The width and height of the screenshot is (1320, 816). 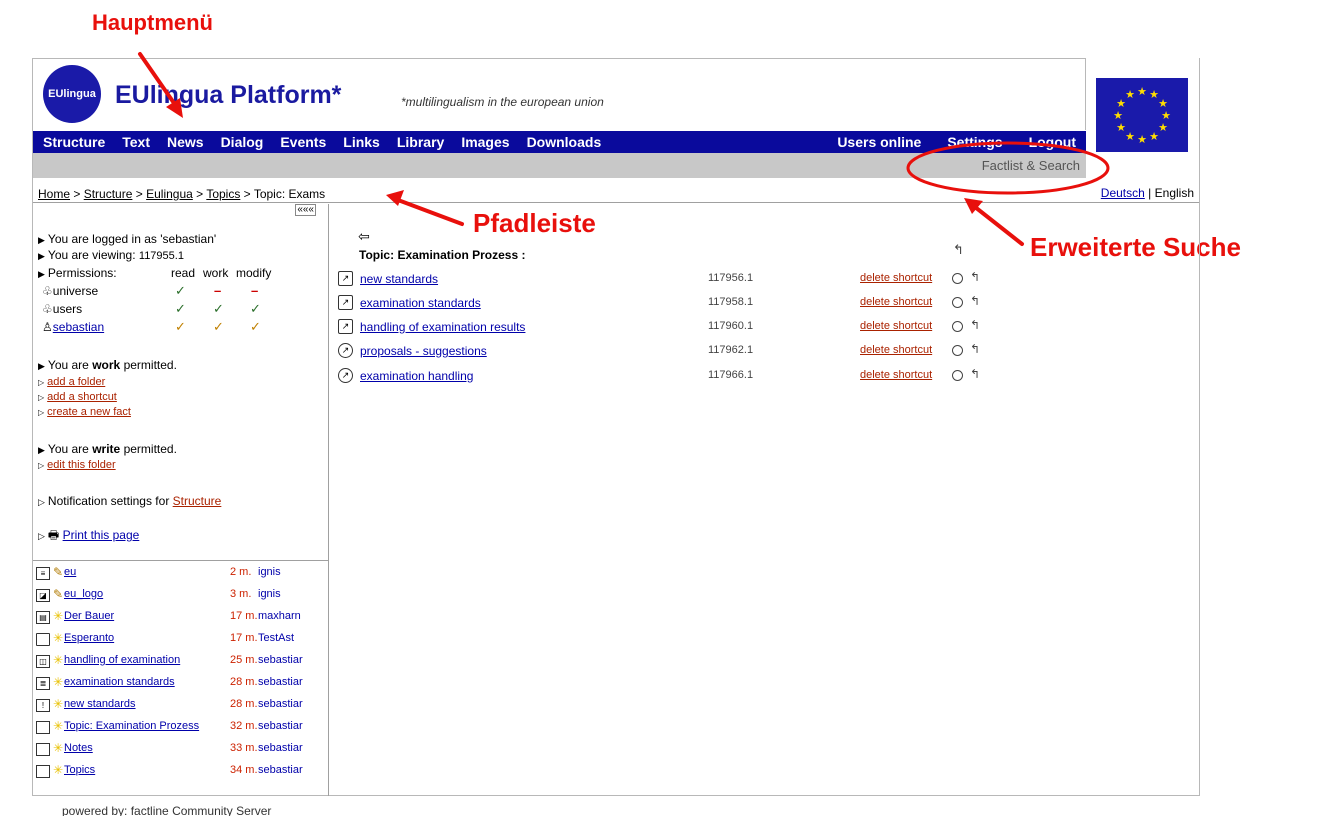 What do you see at coordinates (107, 365) in the screenshot?
I see `work-permission-info: ▶ You are work permitted.` at bounding box center [107, 365].